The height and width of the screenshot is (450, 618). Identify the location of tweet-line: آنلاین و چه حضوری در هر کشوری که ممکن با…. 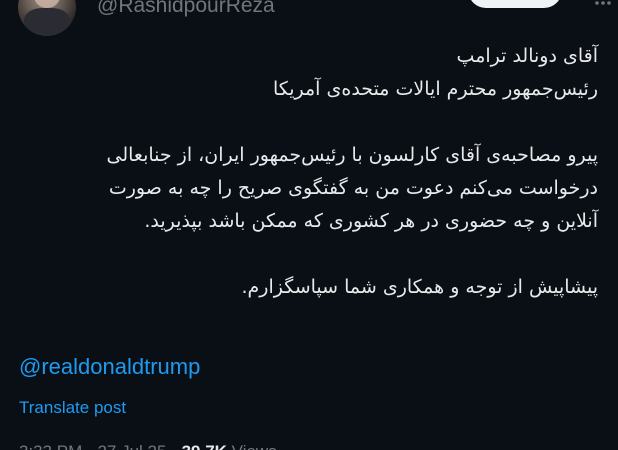
(371, 221).